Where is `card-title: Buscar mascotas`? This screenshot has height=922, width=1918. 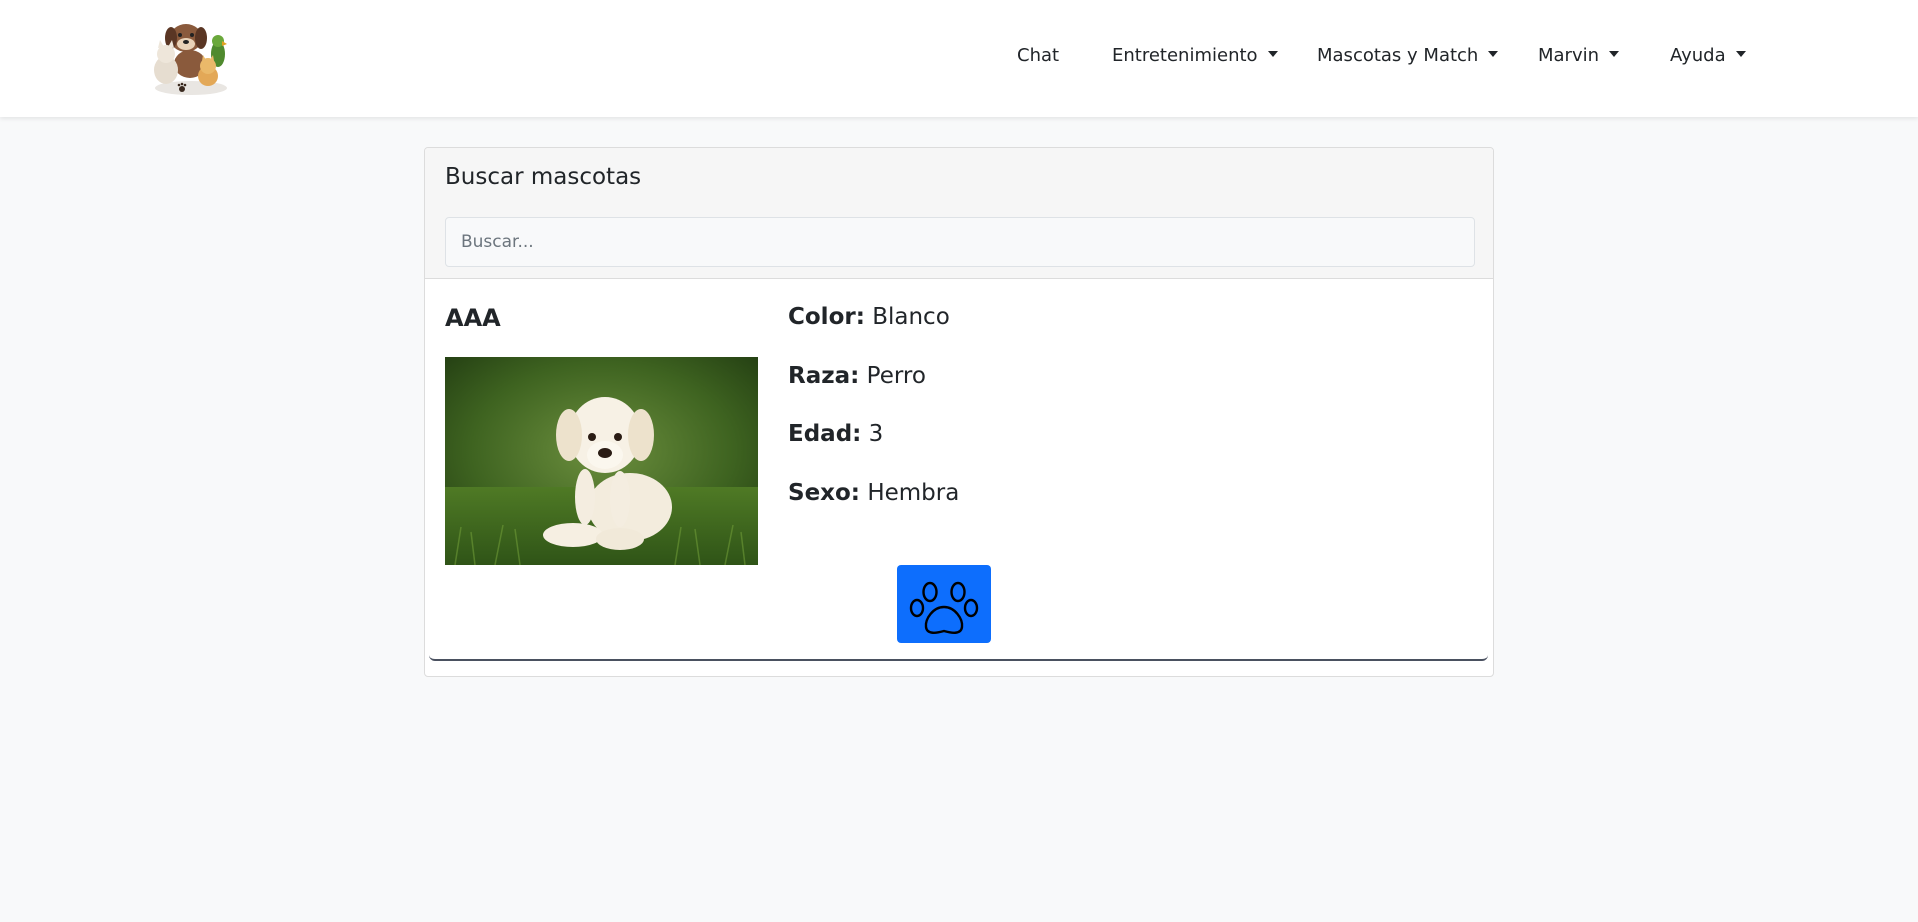 card-title: Buscar mascotas is located at coordinates (543, 177).